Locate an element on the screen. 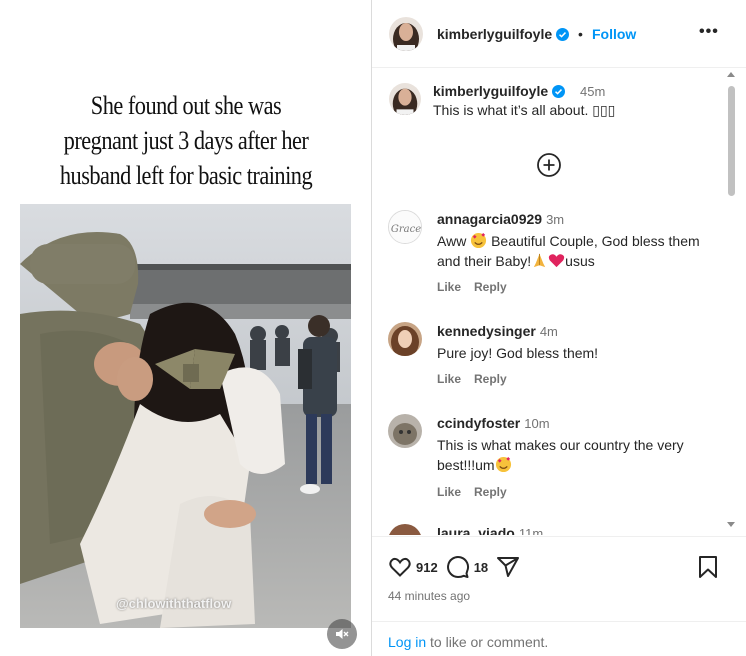 Image resolution: width=746 pixels, height=656 pixels. comment-timestamp: 3m is located at coordinates (555, 219).